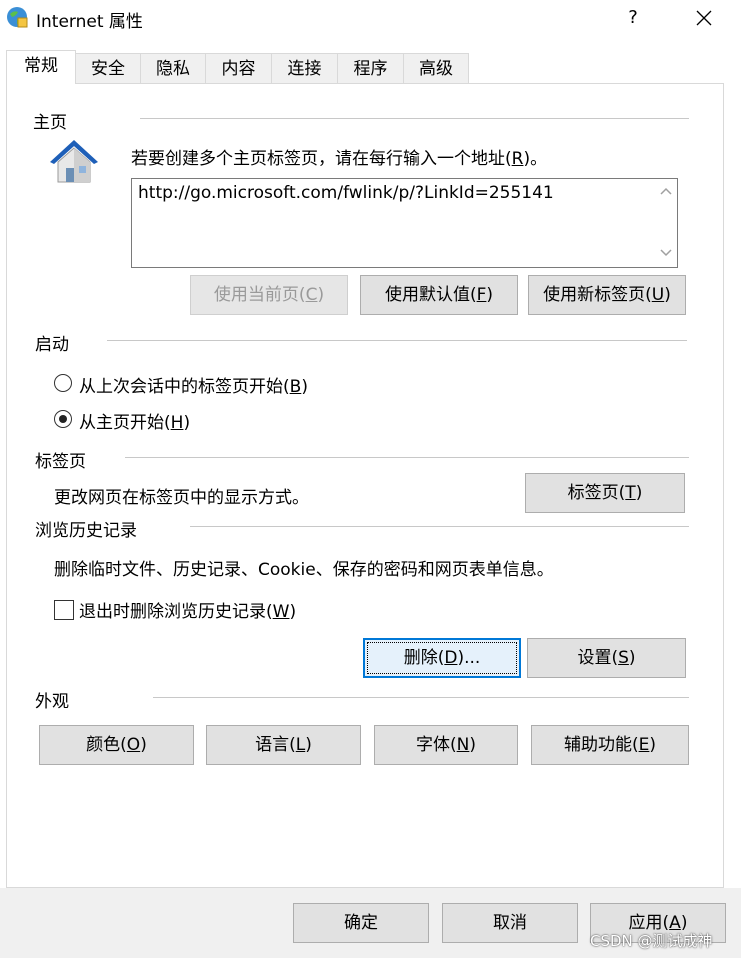  Describe the element at coordinates (17, 17) in the screenshot. I see `internet-globe-icon` at that location.